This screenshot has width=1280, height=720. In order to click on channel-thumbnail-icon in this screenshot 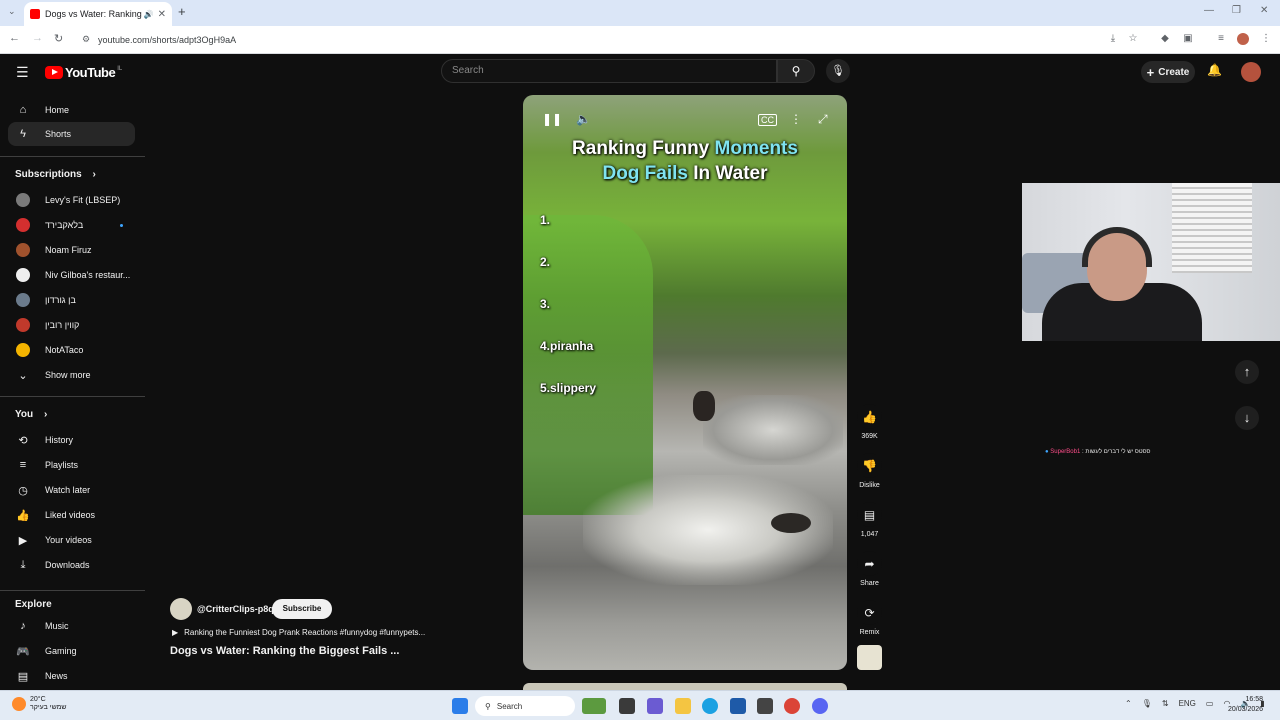, I will do `click(869, 657)`.